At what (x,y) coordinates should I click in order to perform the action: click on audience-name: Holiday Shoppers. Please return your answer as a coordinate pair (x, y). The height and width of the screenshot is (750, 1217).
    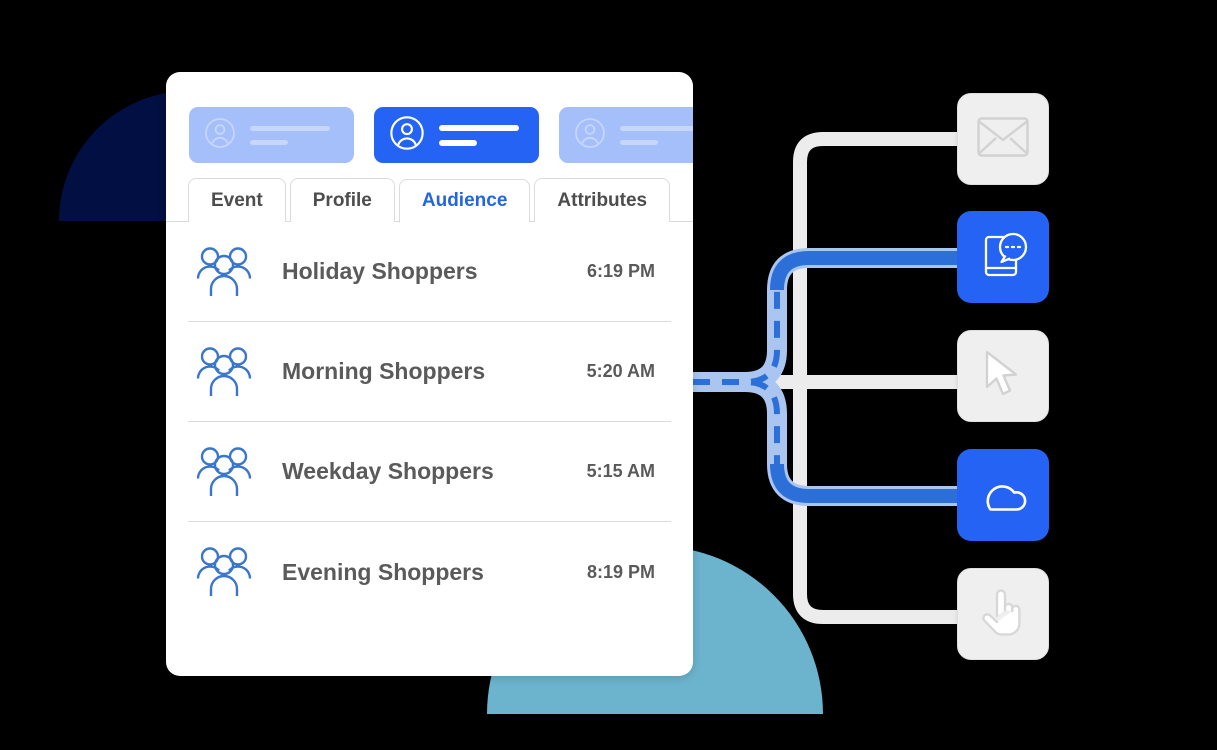
    Looking at the image, I should click on (380, 271).